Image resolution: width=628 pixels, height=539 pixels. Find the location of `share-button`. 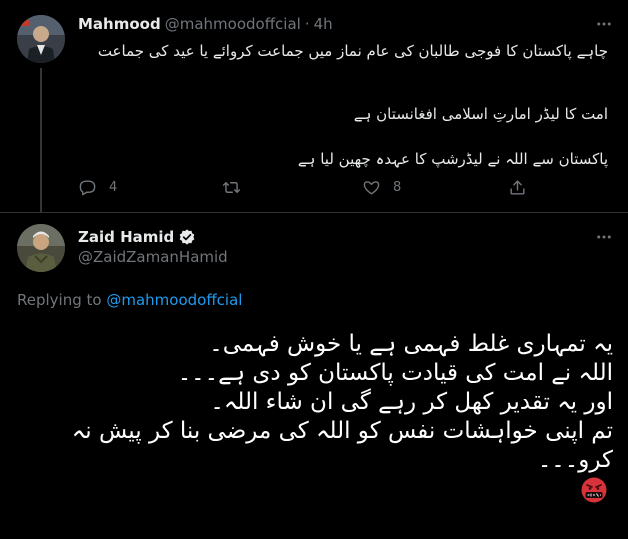

share-button is located at coordinates (517, 187).